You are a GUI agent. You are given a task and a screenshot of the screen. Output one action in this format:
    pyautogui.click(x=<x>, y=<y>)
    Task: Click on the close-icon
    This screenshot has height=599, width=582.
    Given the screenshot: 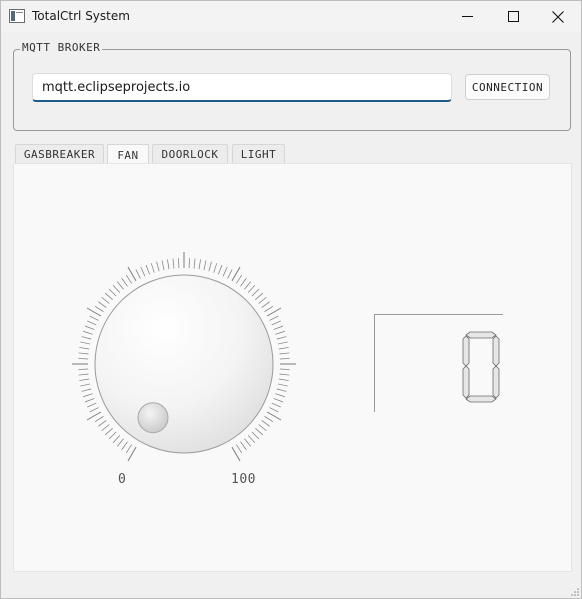 What is the action you would take?
    pyautogui.click(x=558, y=16)
    